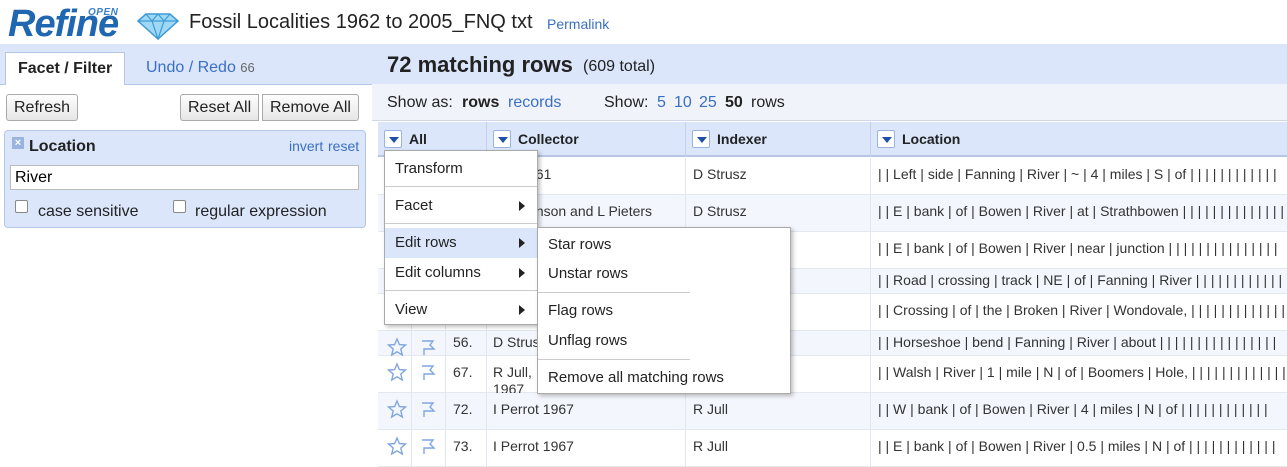  Describe the element at coordinates (310, 107) in the screenshot. I see `remove-all-button: Remove All` at that location.